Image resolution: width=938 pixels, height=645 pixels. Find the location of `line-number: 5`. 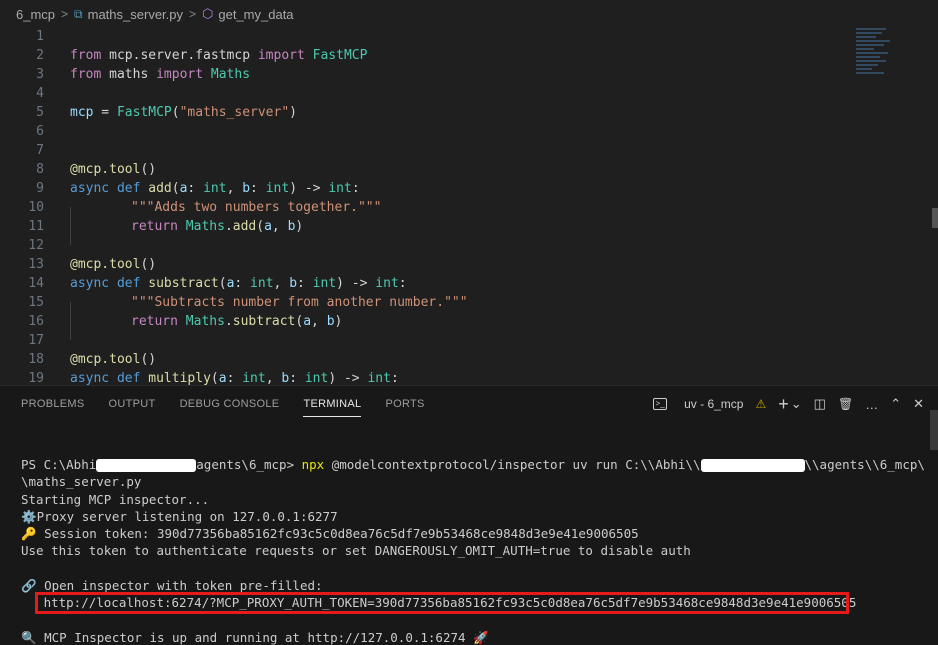

line-number: 5 is located at coordinates (40, 112).